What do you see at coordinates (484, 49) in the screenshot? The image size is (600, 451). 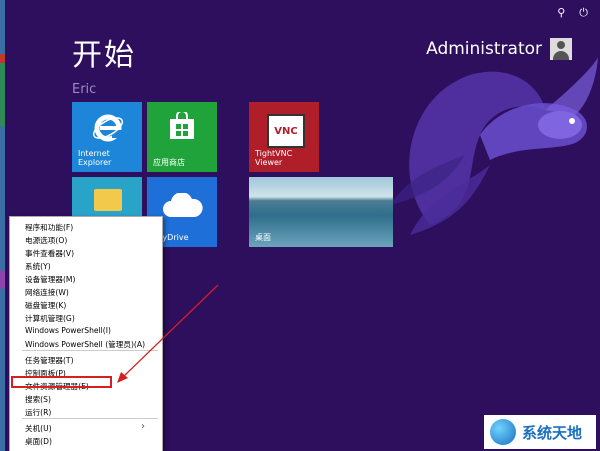 I see `user-name: Administrator` at bounding box center [484, 49].